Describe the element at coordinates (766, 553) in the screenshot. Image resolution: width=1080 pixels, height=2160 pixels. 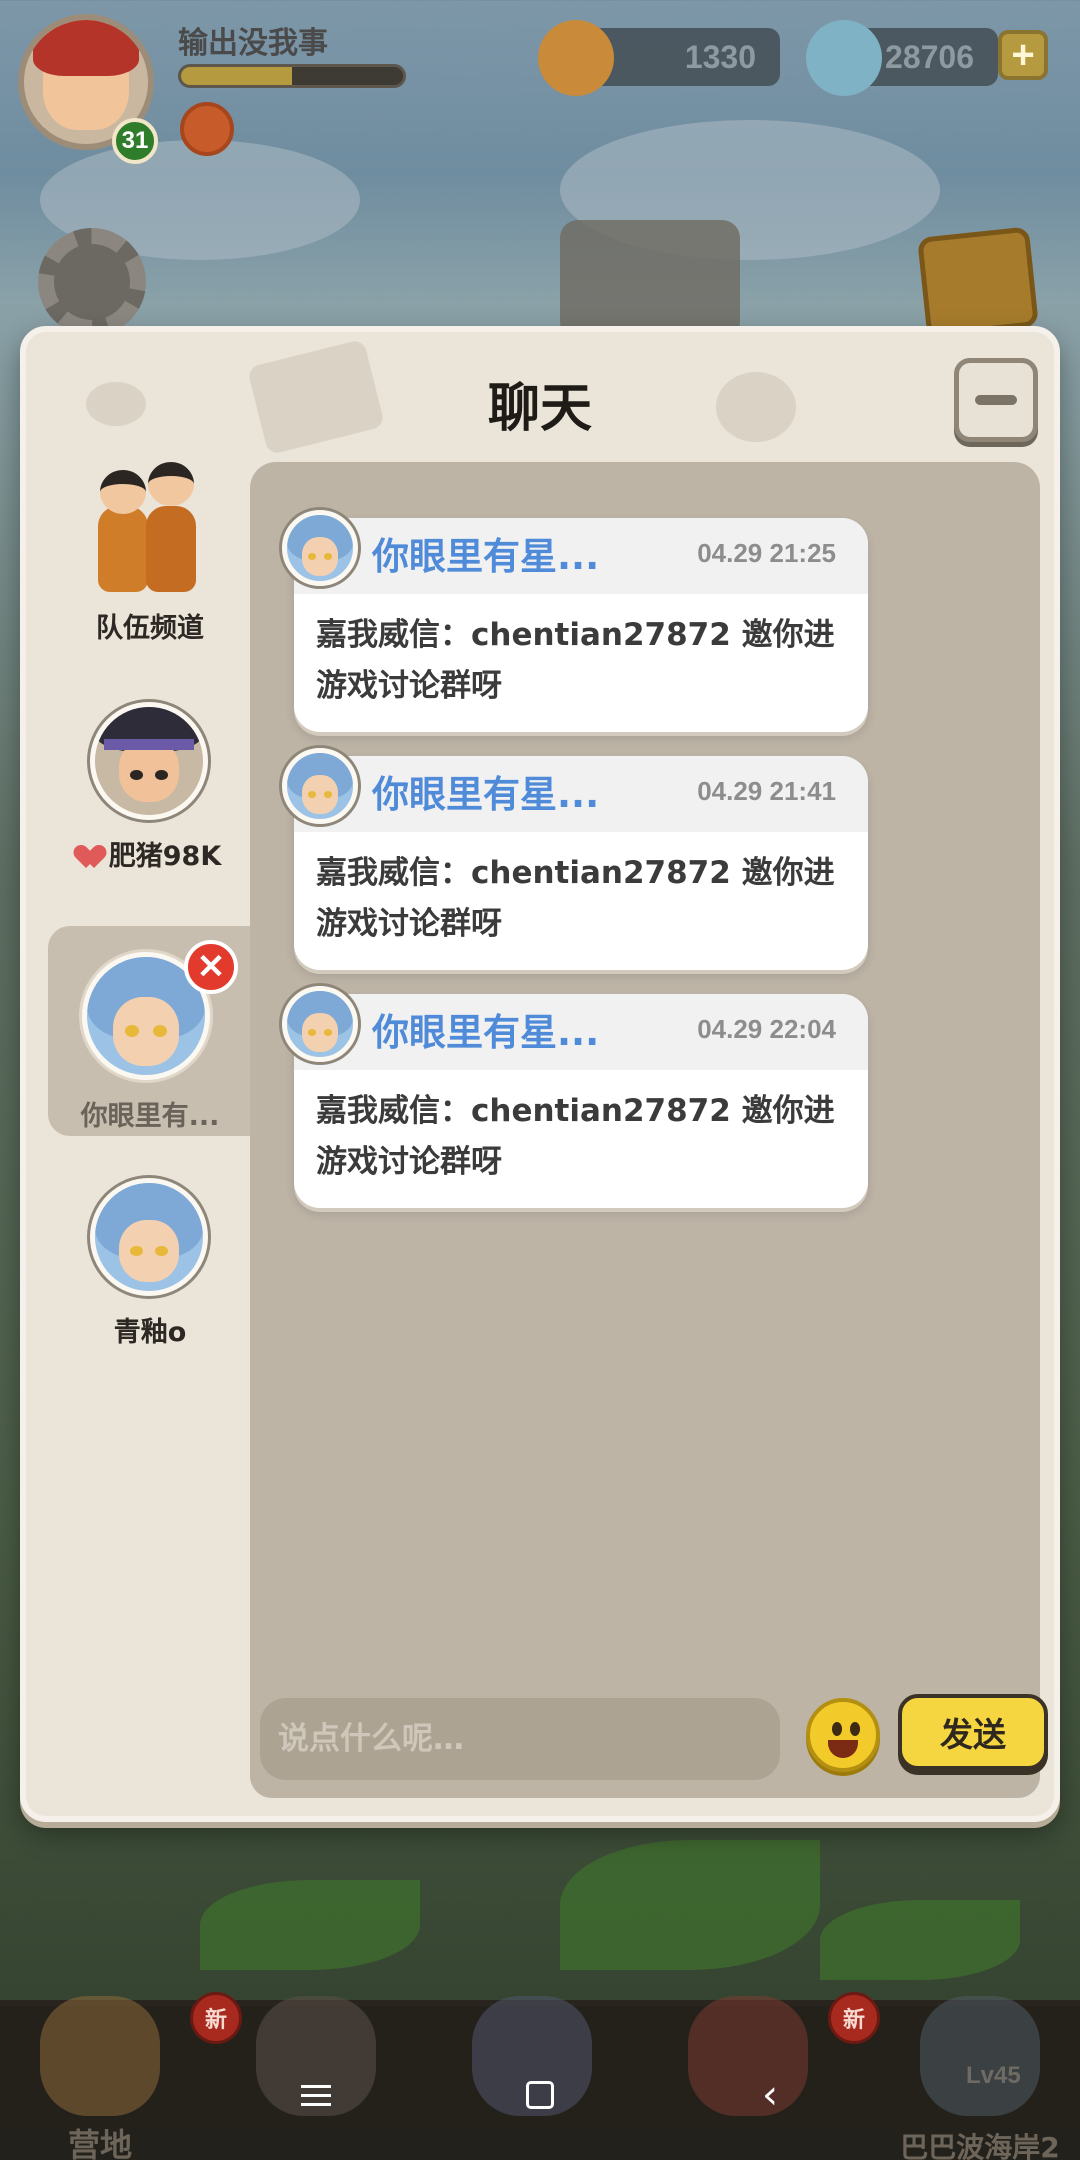
I see `message-time: 04.29 21:25` at that location.